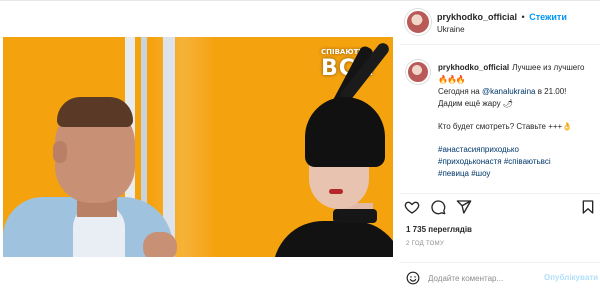 The width and height of the screenshot is (600, 292). I want to click on bookmark-icon, so click(588, 207).